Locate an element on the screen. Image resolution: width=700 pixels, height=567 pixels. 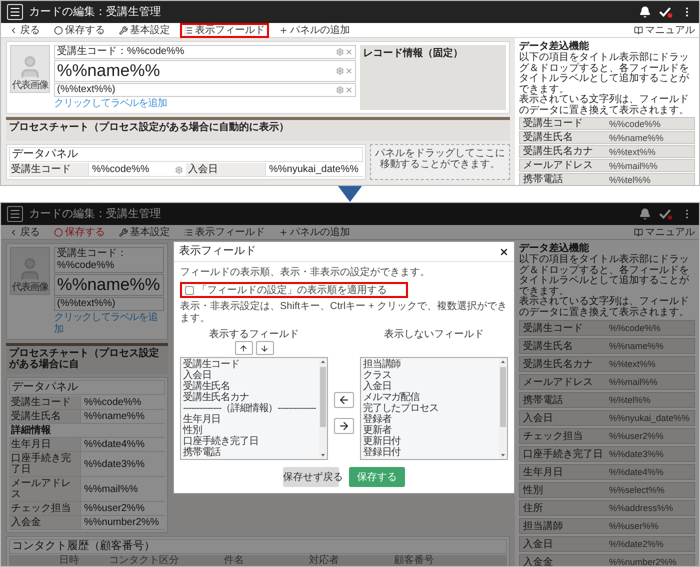
add-label-link: クリックしてラベルを追加 is located at coordinates (205, 104).